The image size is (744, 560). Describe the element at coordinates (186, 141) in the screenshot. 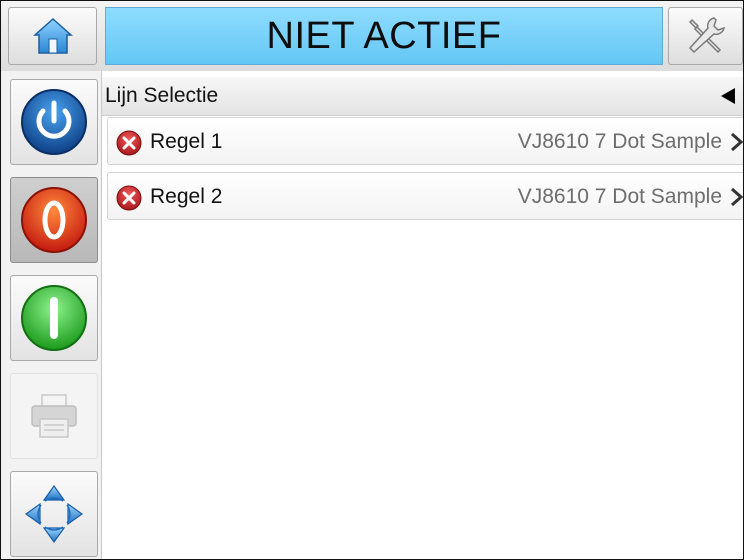

I see `row-label: Regel 1` at that location.